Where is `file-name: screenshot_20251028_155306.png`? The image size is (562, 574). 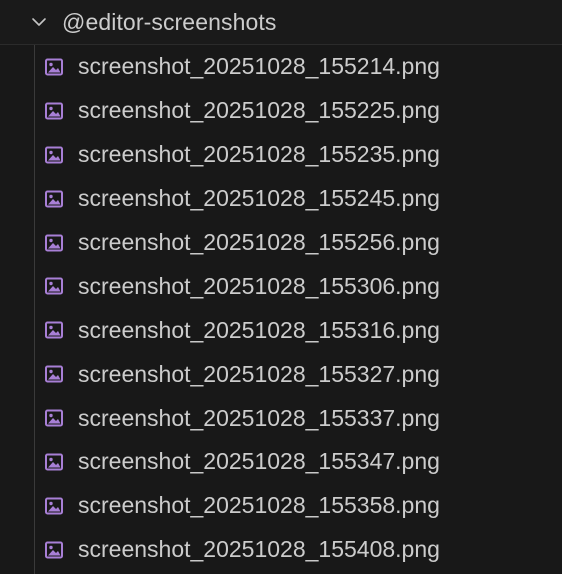 file-name: screenshot_20251028_155306.png is located at coordinates (259, 285).